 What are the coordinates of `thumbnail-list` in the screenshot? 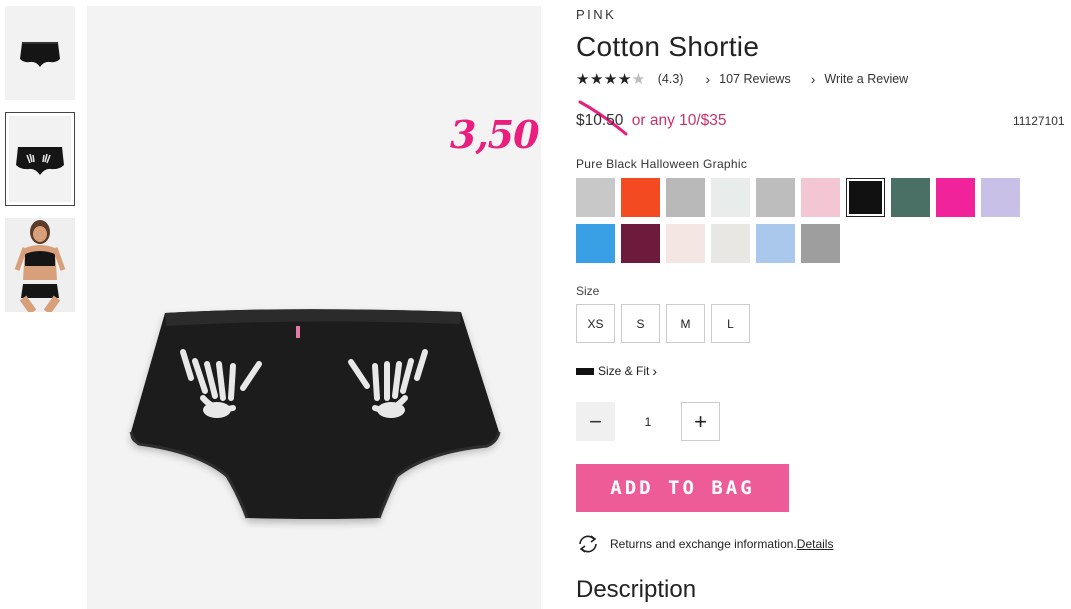 It's located at (40, 165).